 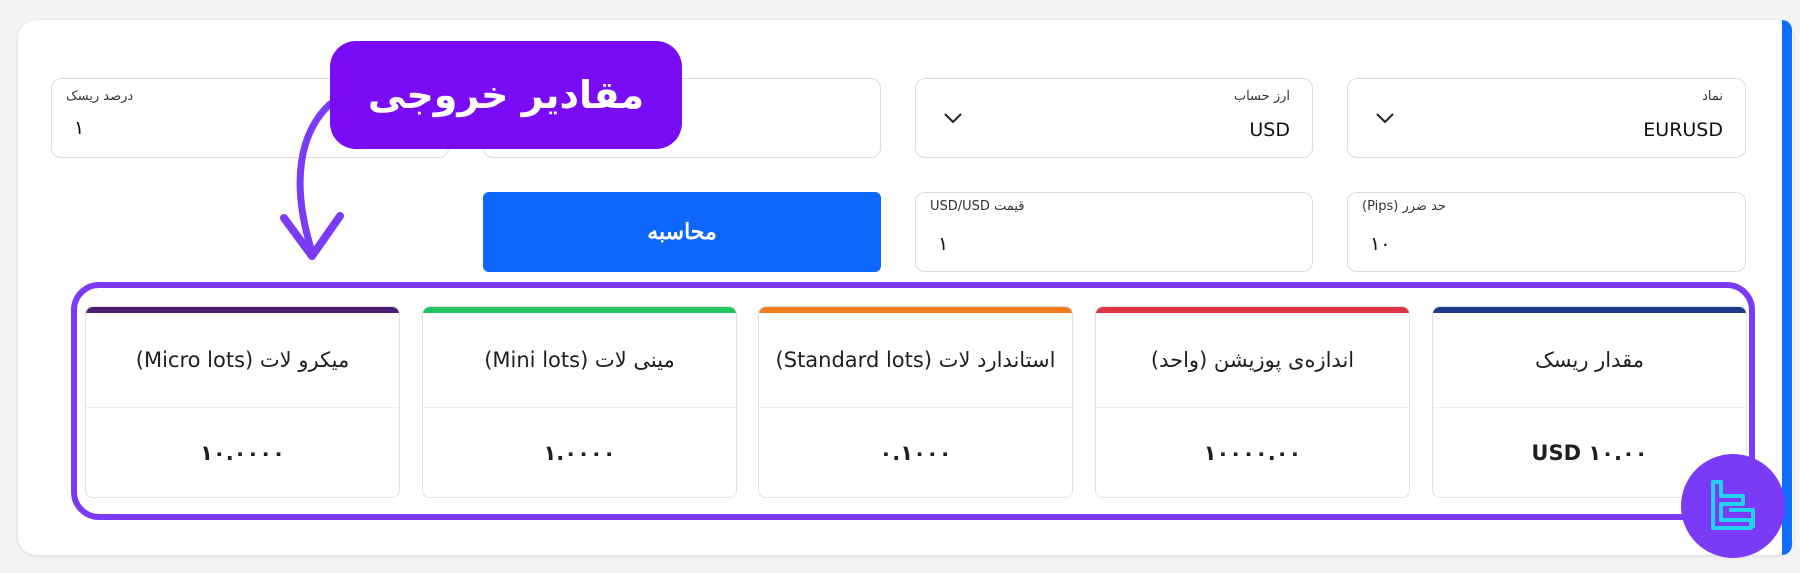 What do you see at coordinates (79, 128) in the screenshot?
I see `risk-percent-input: ۱` at bounding box center [79, 128].